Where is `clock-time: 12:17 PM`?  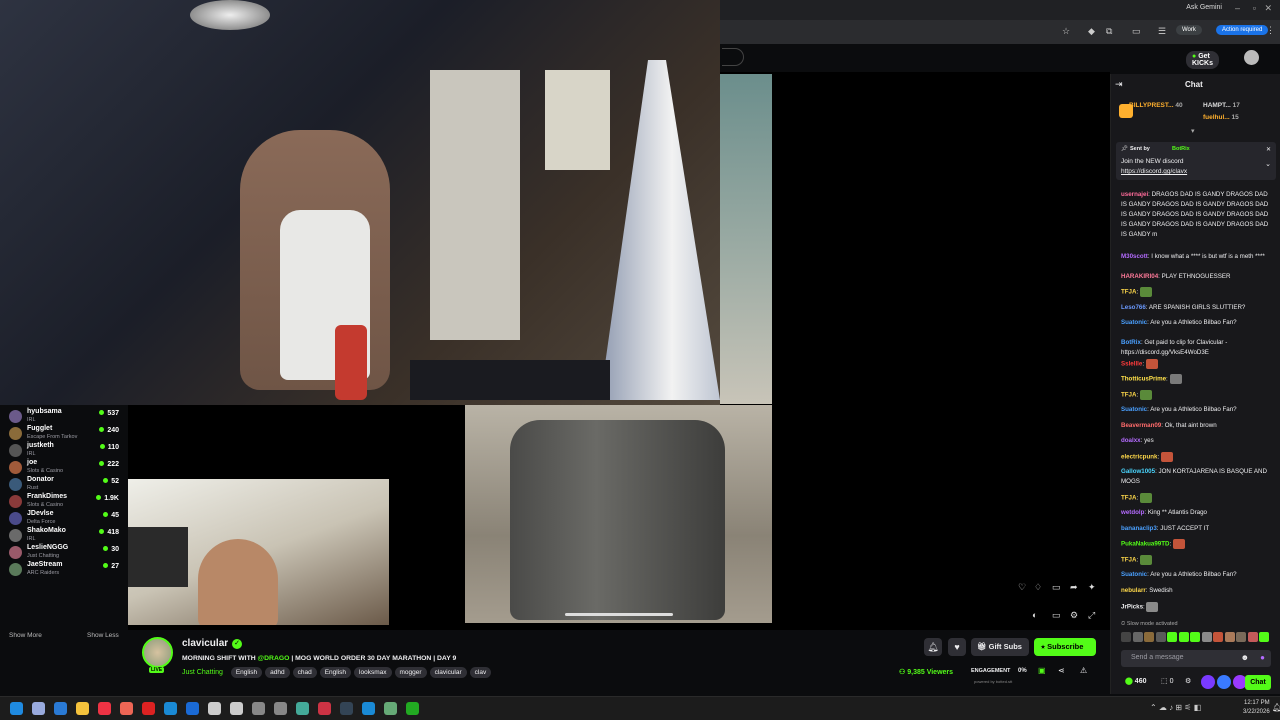
clock-time: 12:17 PM is located at coordinates (1257, 703).